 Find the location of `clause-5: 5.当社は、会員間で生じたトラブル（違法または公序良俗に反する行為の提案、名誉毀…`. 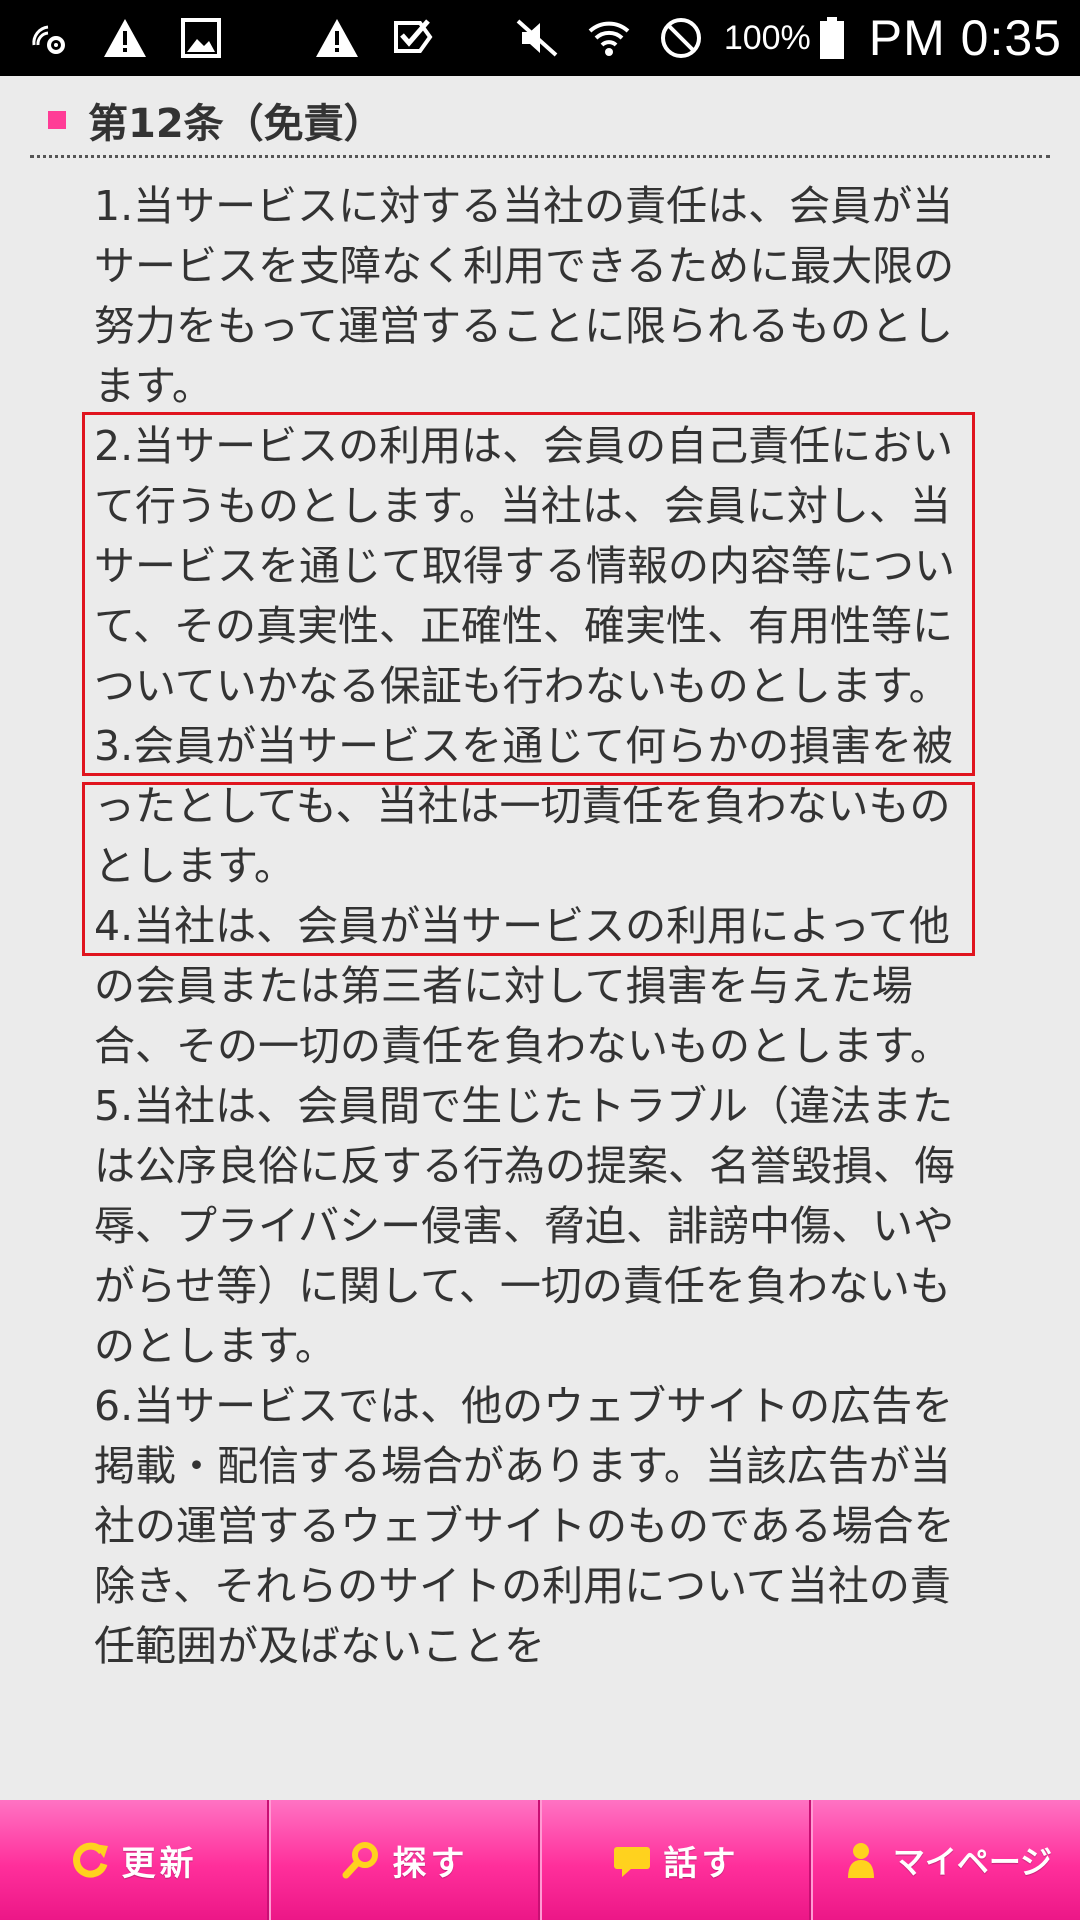

clause-5: 5.当社は、会員間で生じたトラブル（違法または公序良俗に反する行為の提案、名誉毀… is located at coordinates (524, 1226).